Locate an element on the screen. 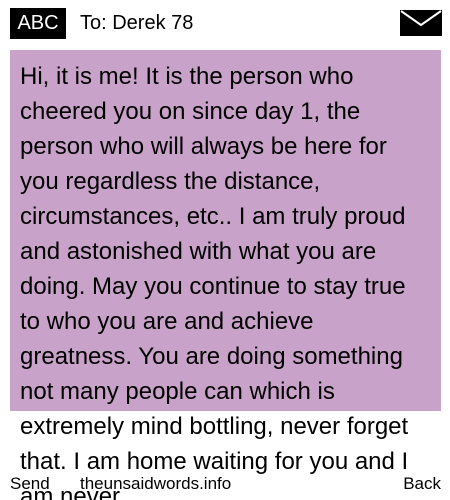  recipient-label: To: Derek 78 is located at coordinates (136, 23).